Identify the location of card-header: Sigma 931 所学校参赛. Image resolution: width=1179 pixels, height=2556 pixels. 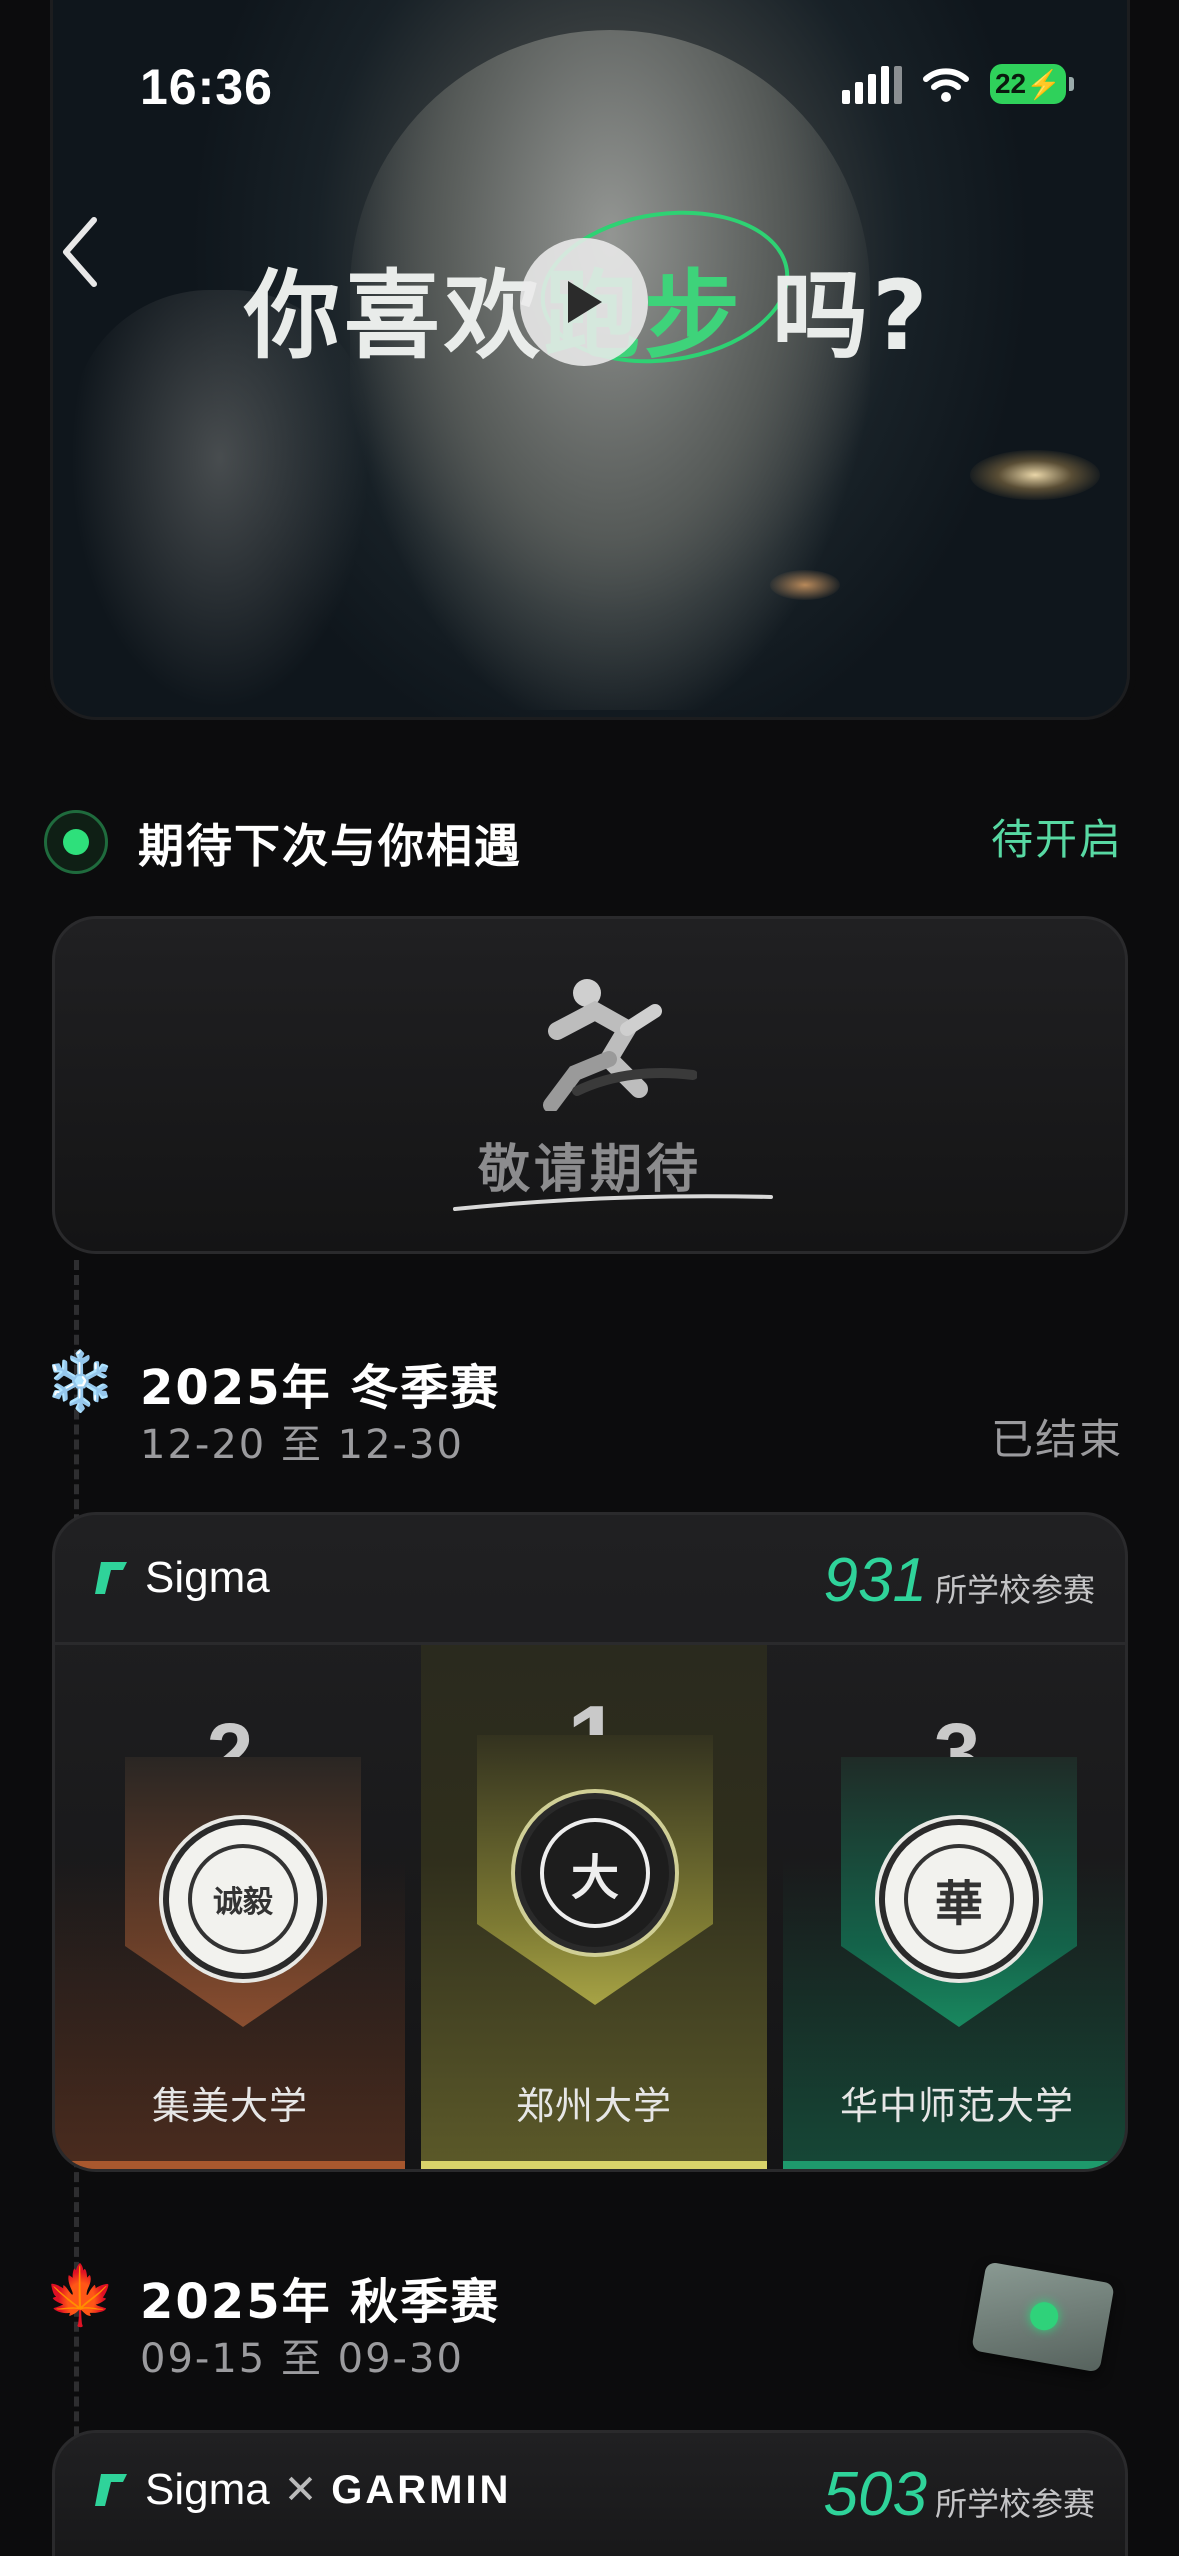
(590, 1580).